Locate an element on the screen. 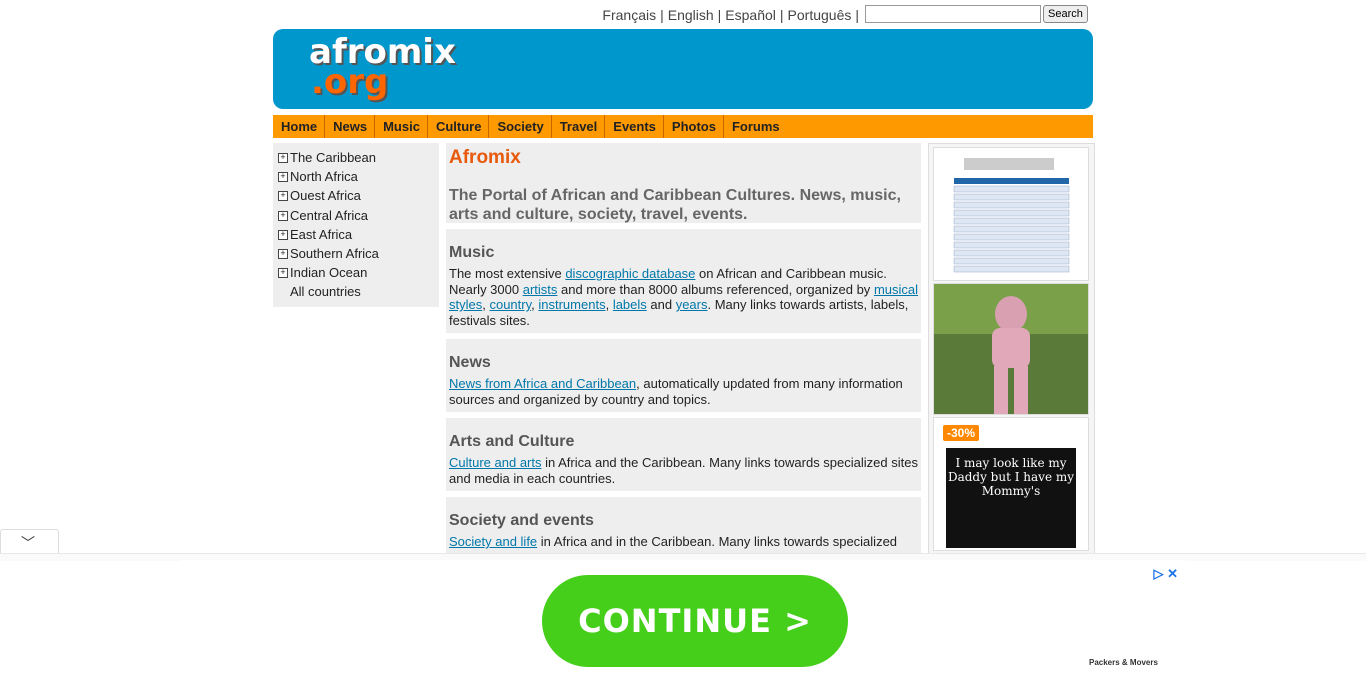 This screenshot has height=683, width=1366. discographic-database-link: discographic database is located at coordinates (630, 273).